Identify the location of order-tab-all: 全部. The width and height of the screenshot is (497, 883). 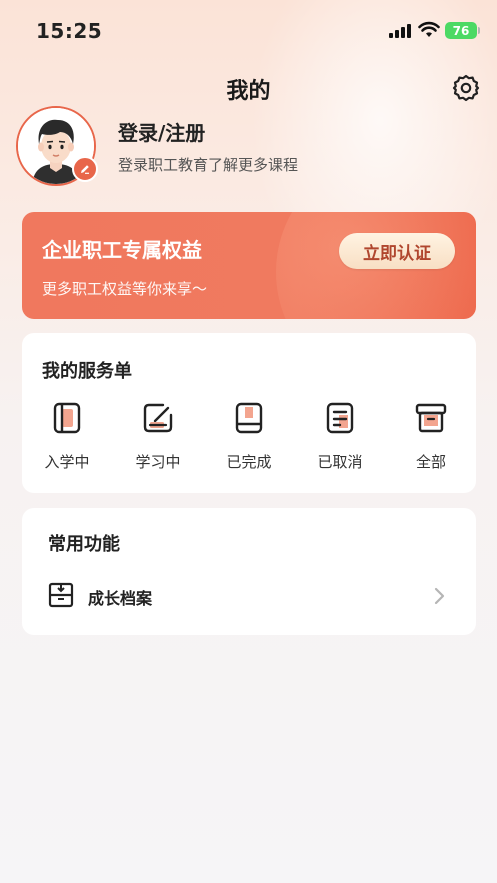
(431, 435).